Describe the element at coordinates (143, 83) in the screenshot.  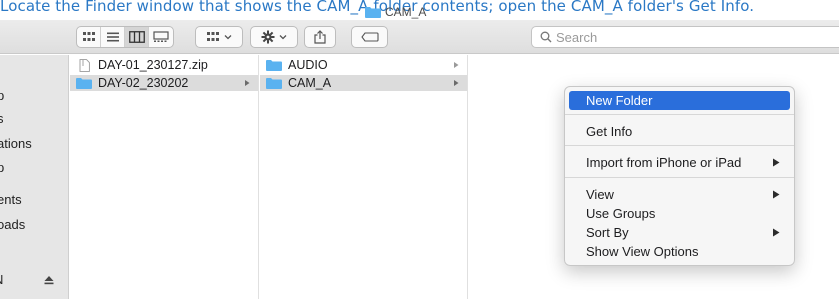
I see `list-item-label: DAY-02_230202` at that location.